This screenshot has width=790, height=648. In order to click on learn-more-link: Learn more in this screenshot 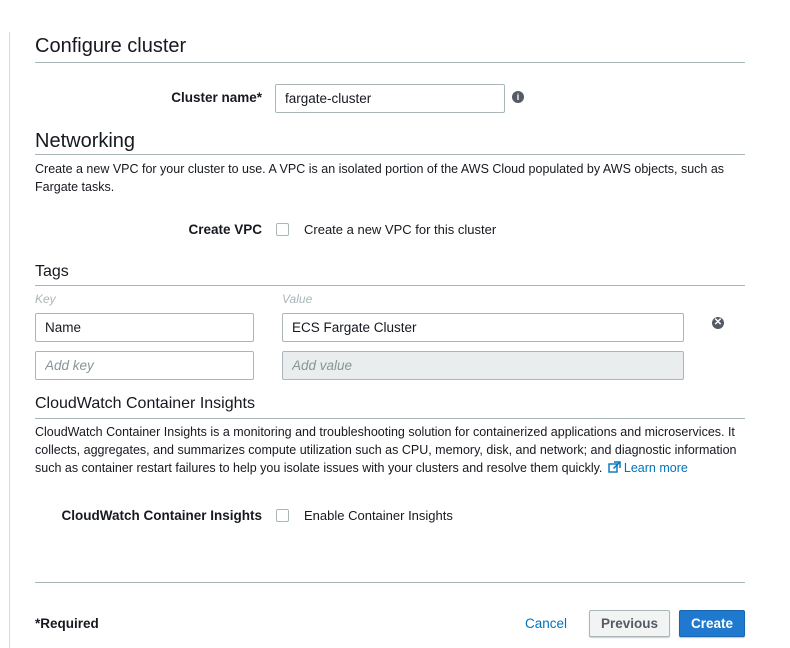, I will do `click(647, 468)`.